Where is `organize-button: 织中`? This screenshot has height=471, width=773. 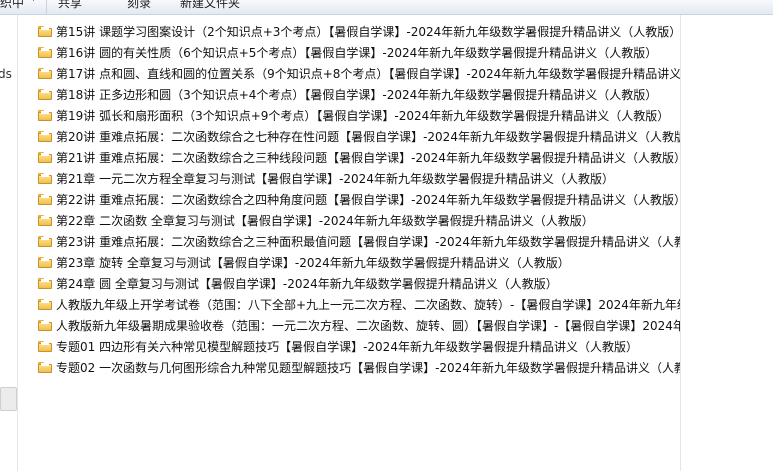 organize-button: 织中 is located at coordinates (12, 5).